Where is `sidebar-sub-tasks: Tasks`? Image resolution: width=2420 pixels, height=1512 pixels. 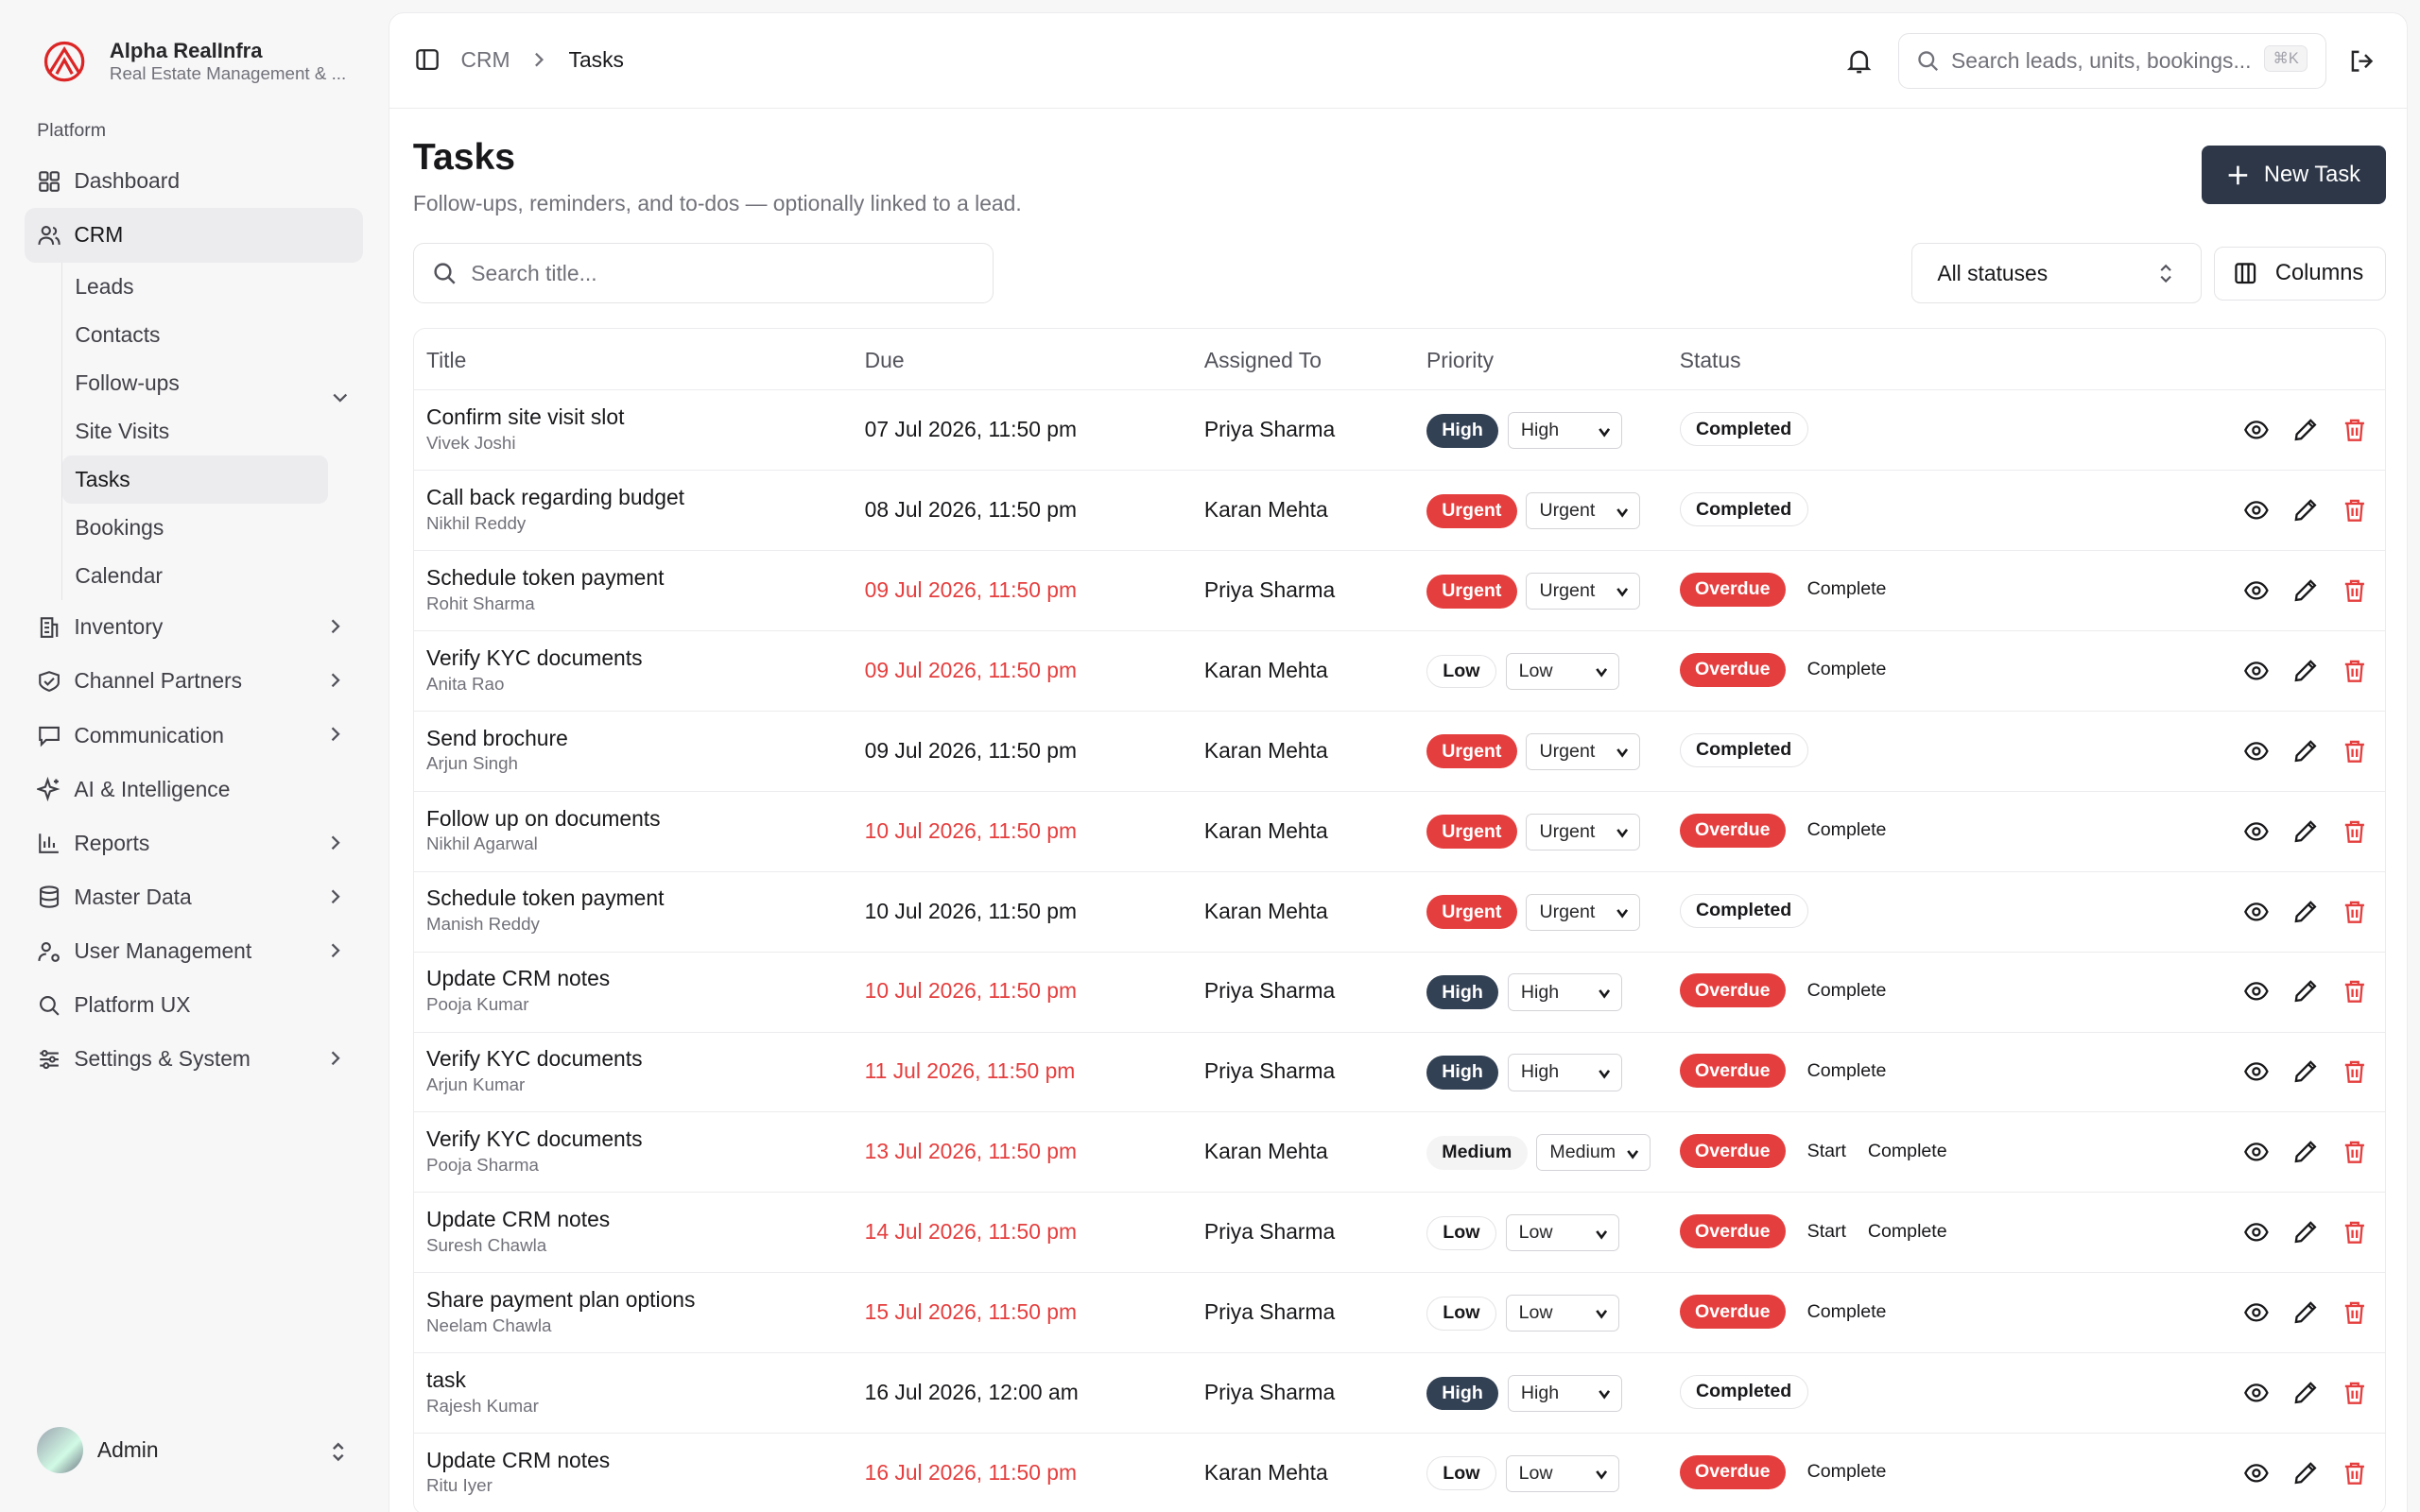 sidebar-sub-tasks: Tasks is located at coordinates (195, 480).